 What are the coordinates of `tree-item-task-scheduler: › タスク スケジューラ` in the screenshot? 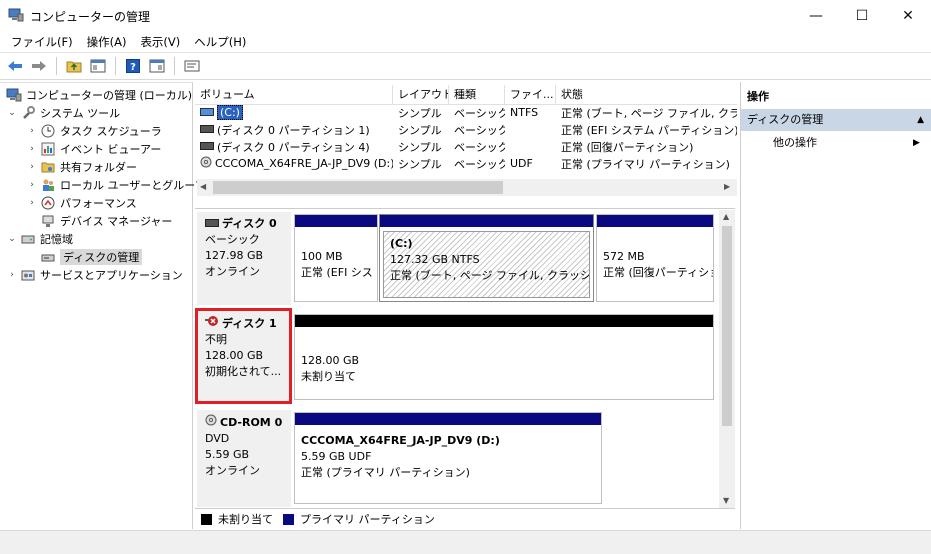 It's located at (94, 131).